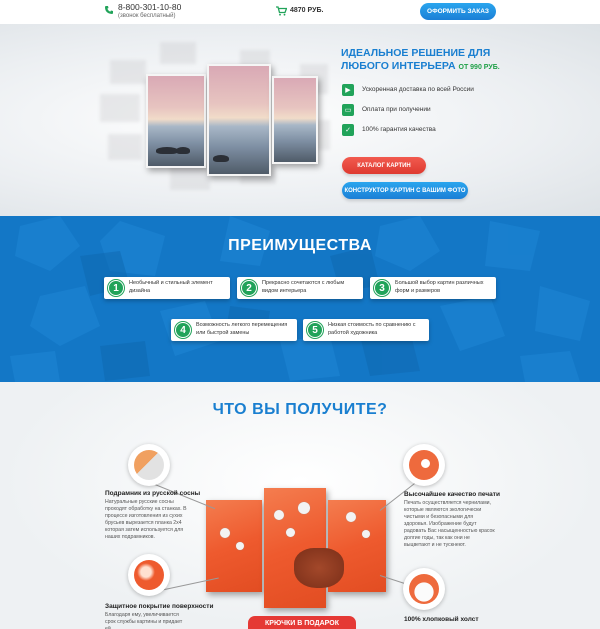  What do you see at coordinates (405, 190) in the screenshot?
I see `constructor-button: КОНСТРУКТОР КАРТИН С ВАШИМ ФОТО` at bounding box center [405, 190].